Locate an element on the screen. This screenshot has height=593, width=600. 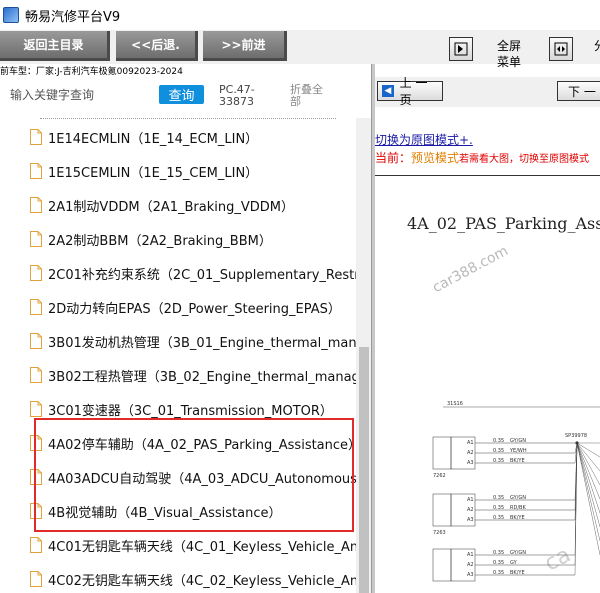
tree-item: 4C01无钥匙车辆天线（4C_01_Keyless_Vehicle_Ante is located at coordinates (178, 545).